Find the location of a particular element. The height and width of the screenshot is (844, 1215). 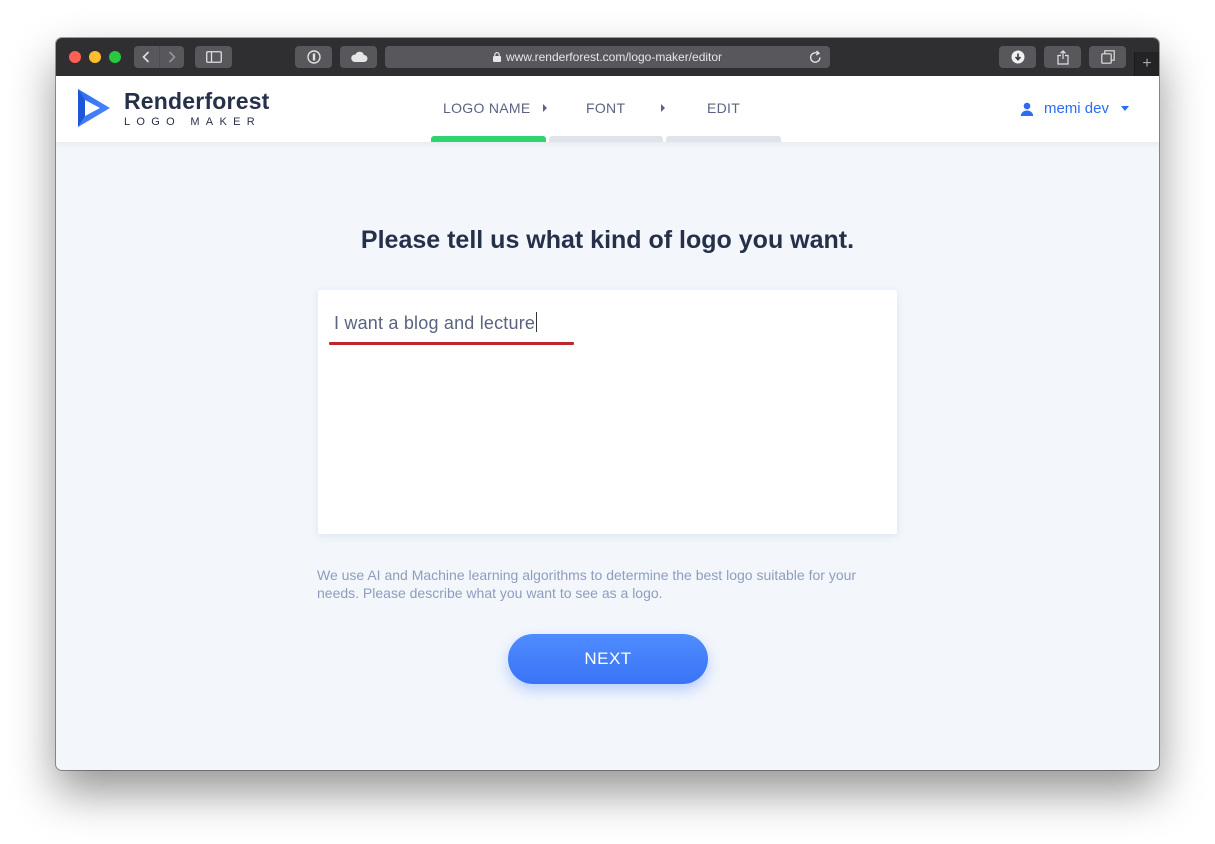

user-name: memi dev is located at coordinates (1076, 108).